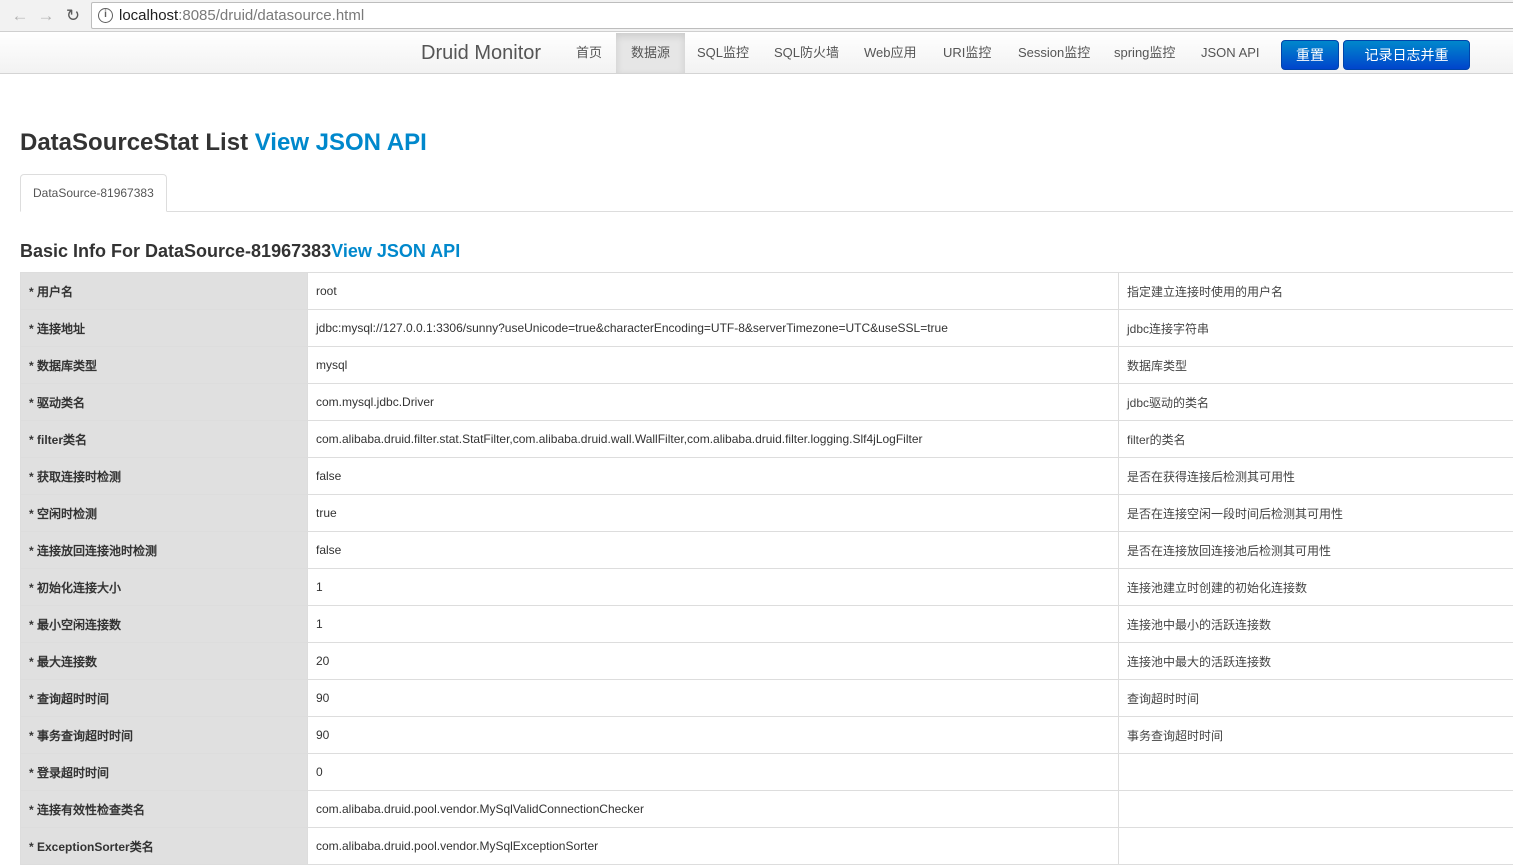 The image size is (1513, 865). I want to click on table-row: * 初始化连接大小1连接池建立时创建的初始化连接数, so click(767, 587).